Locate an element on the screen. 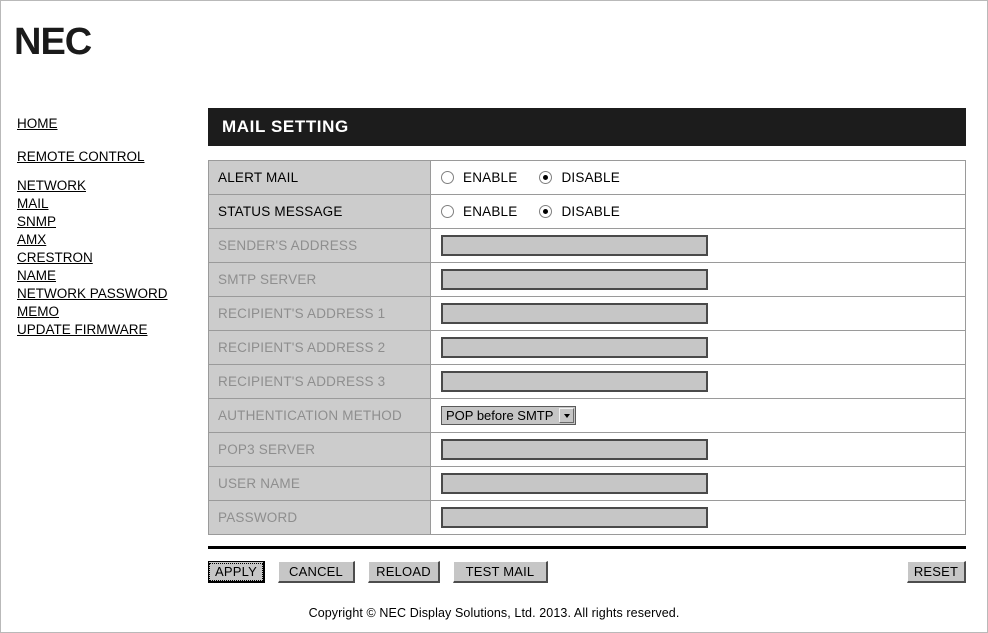 This screenshot has height=633, width=988. authentication-method-selected-value: POP before SMTP is located at coordinates (500, 415).